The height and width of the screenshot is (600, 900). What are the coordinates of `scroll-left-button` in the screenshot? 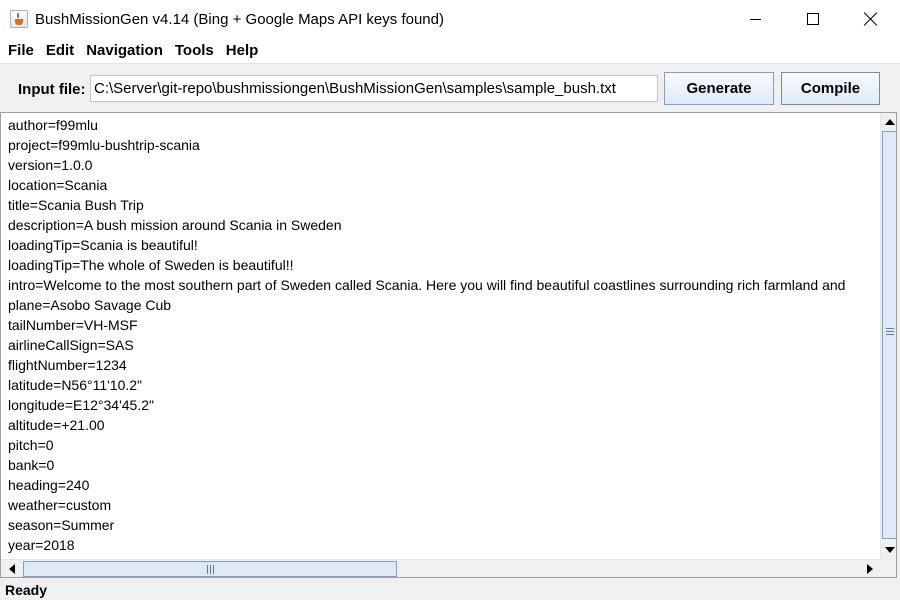 It's located at (12, 568).